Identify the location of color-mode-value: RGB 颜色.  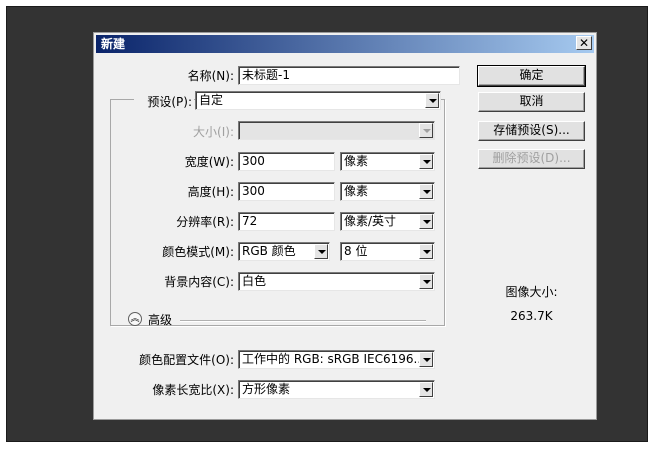
(269, 251).